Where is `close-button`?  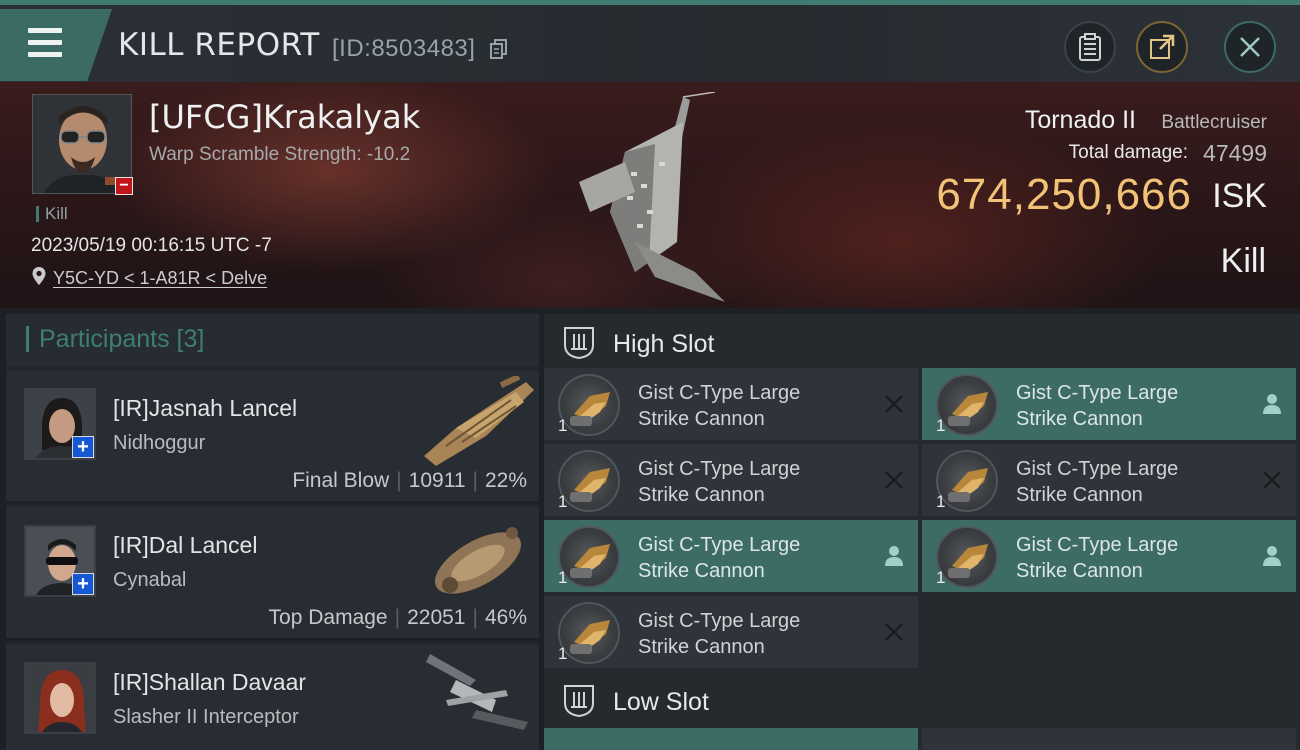
close-button is located at coordinates (1250, 47).